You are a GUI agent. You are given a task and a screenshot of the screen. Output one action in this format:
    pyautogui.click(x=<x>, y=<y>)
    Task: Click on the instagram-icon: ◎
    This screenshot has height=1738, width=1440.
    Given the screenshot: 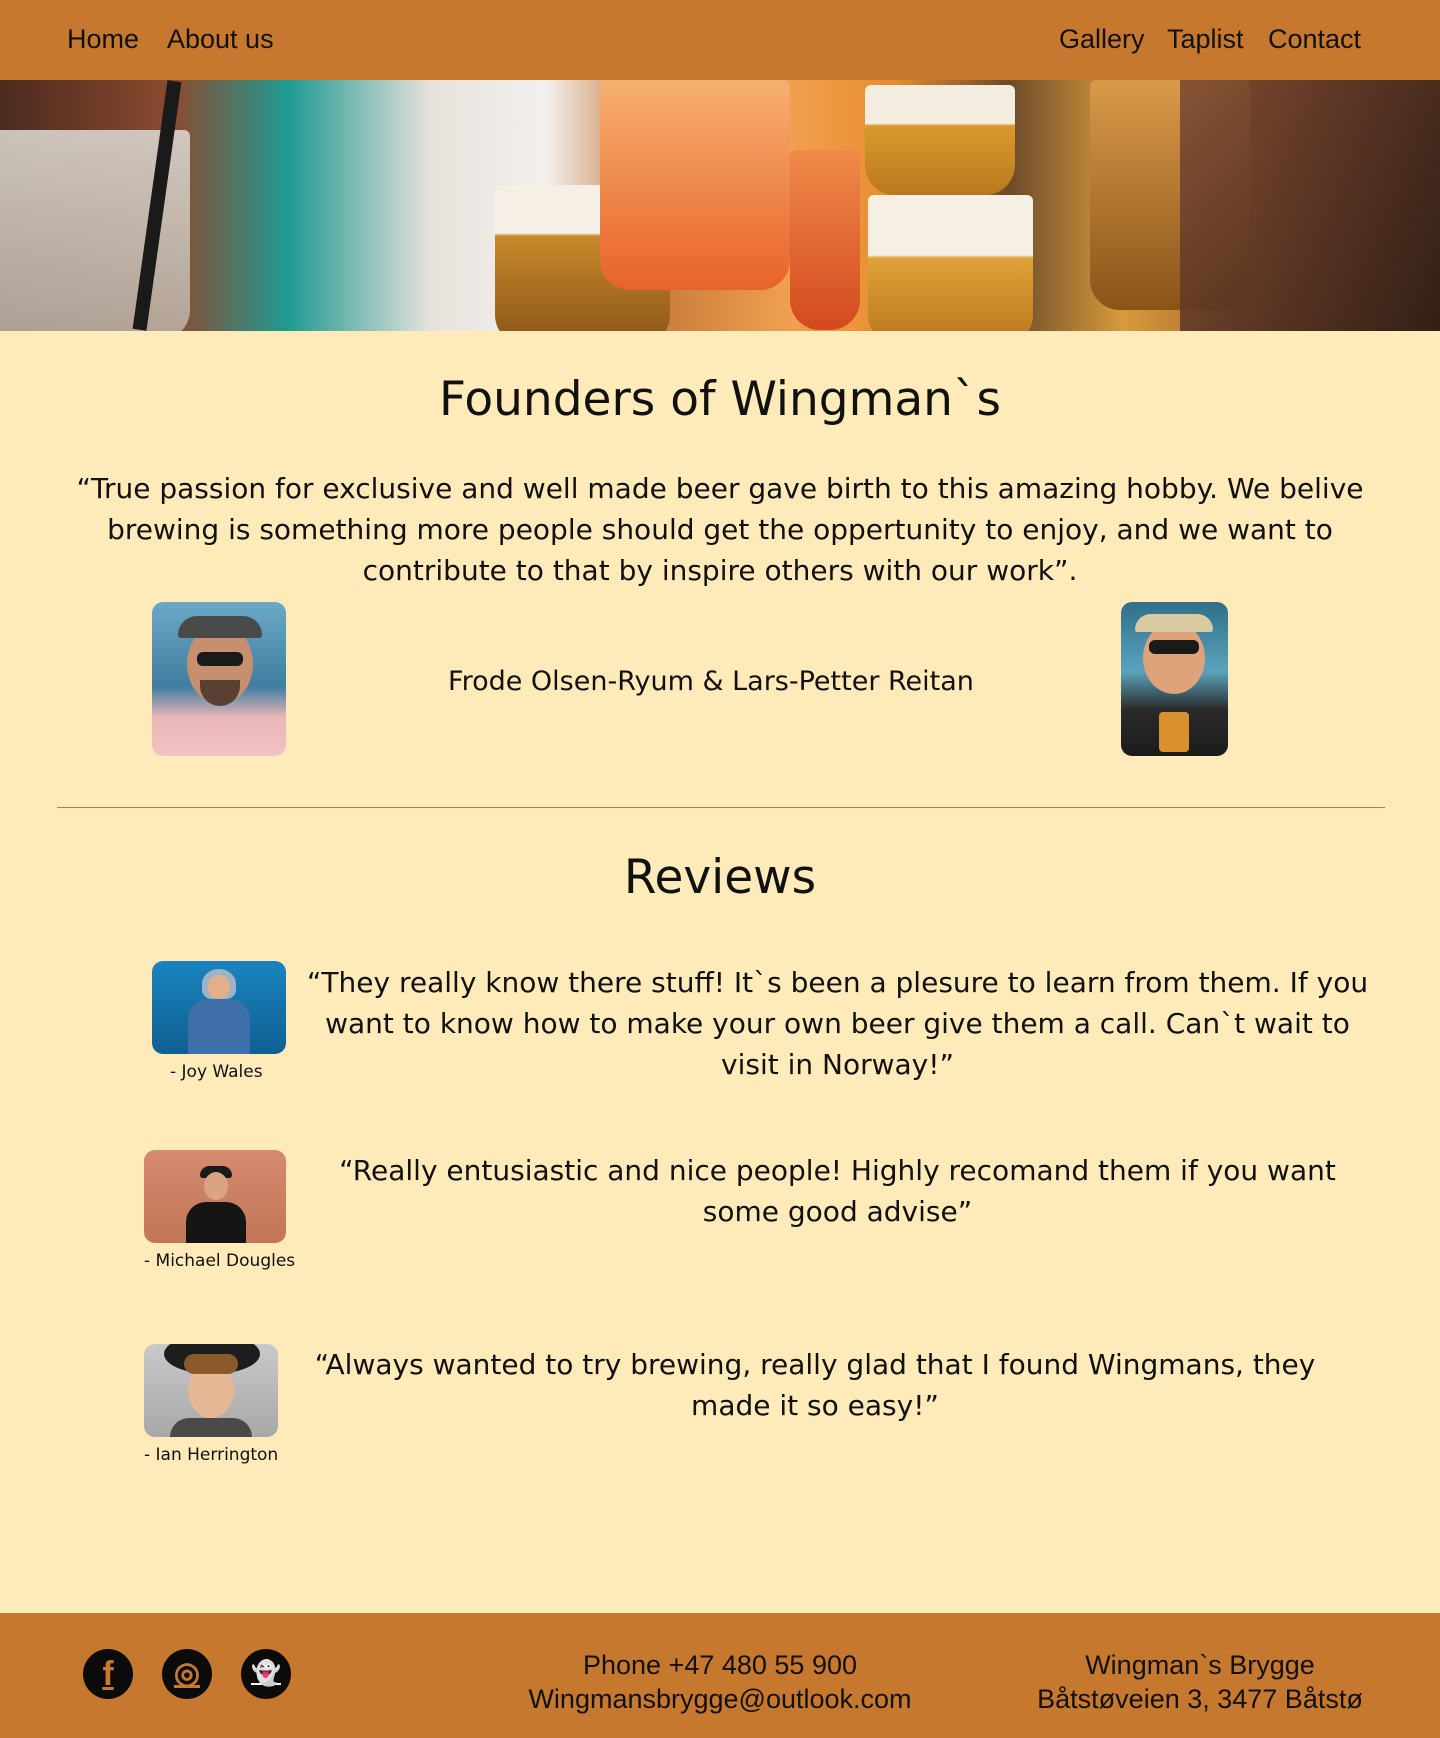 What is the action you would take?
    pyautogui.click(x=187, y=1674)
    